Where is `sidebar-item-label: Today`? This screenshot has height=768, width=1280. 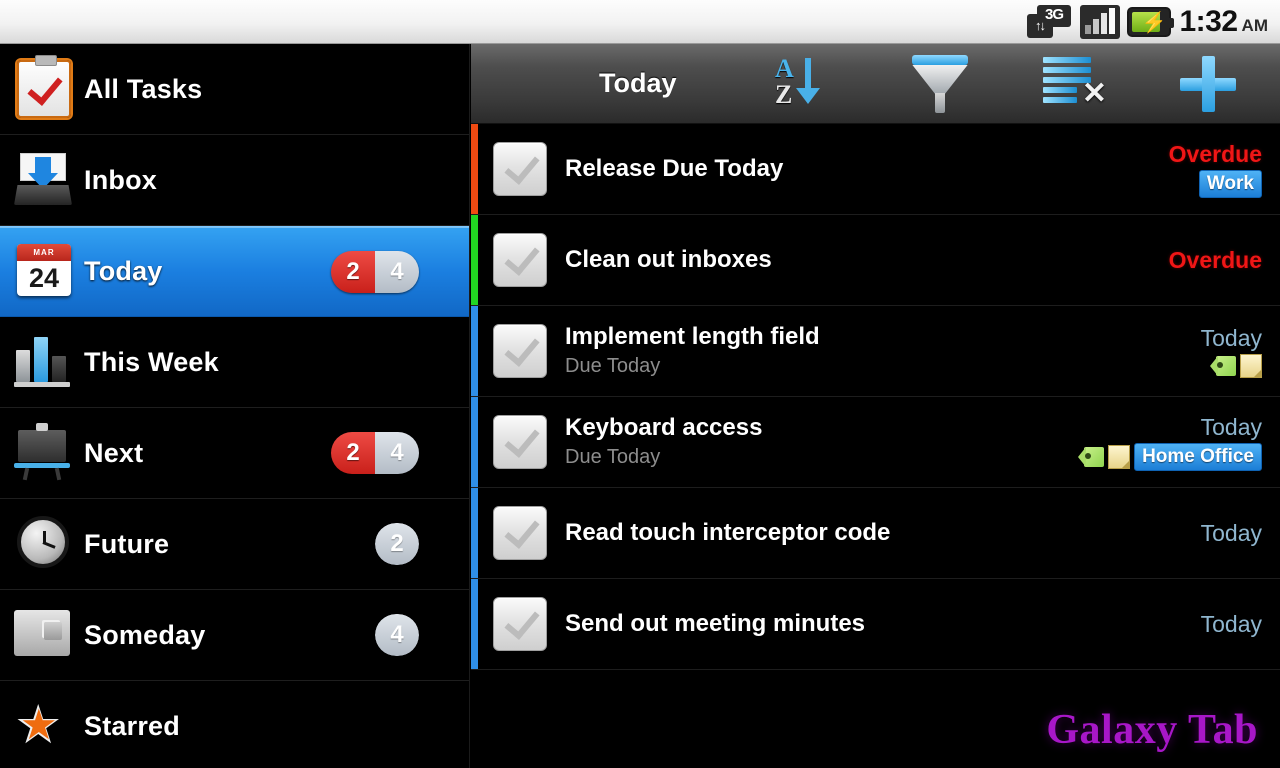 sidebar-item-label: Today is located at coordinates (123, 271).